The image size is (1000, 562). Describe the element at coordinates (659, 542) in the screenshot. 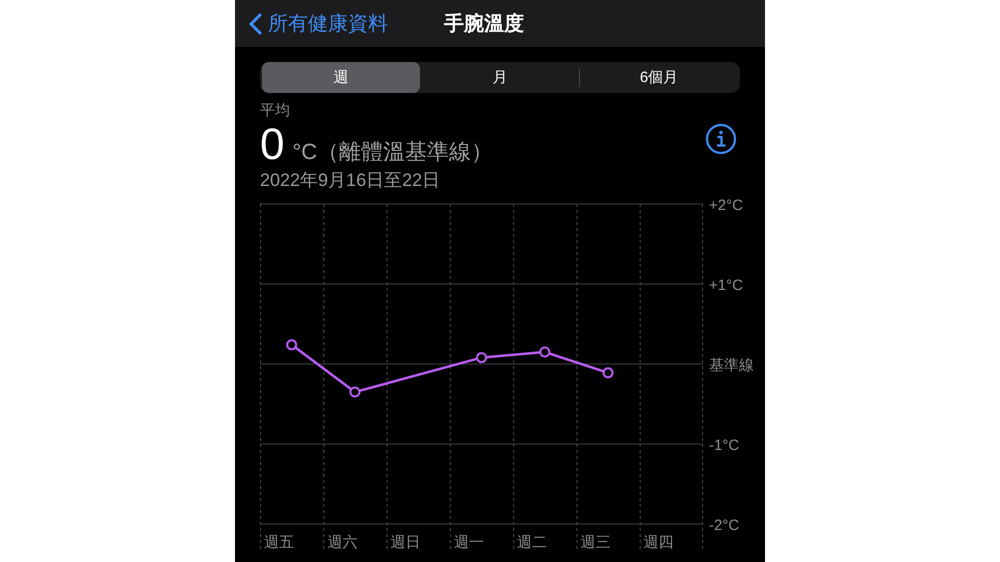

I see `x-axis-label: 週四` at that location.